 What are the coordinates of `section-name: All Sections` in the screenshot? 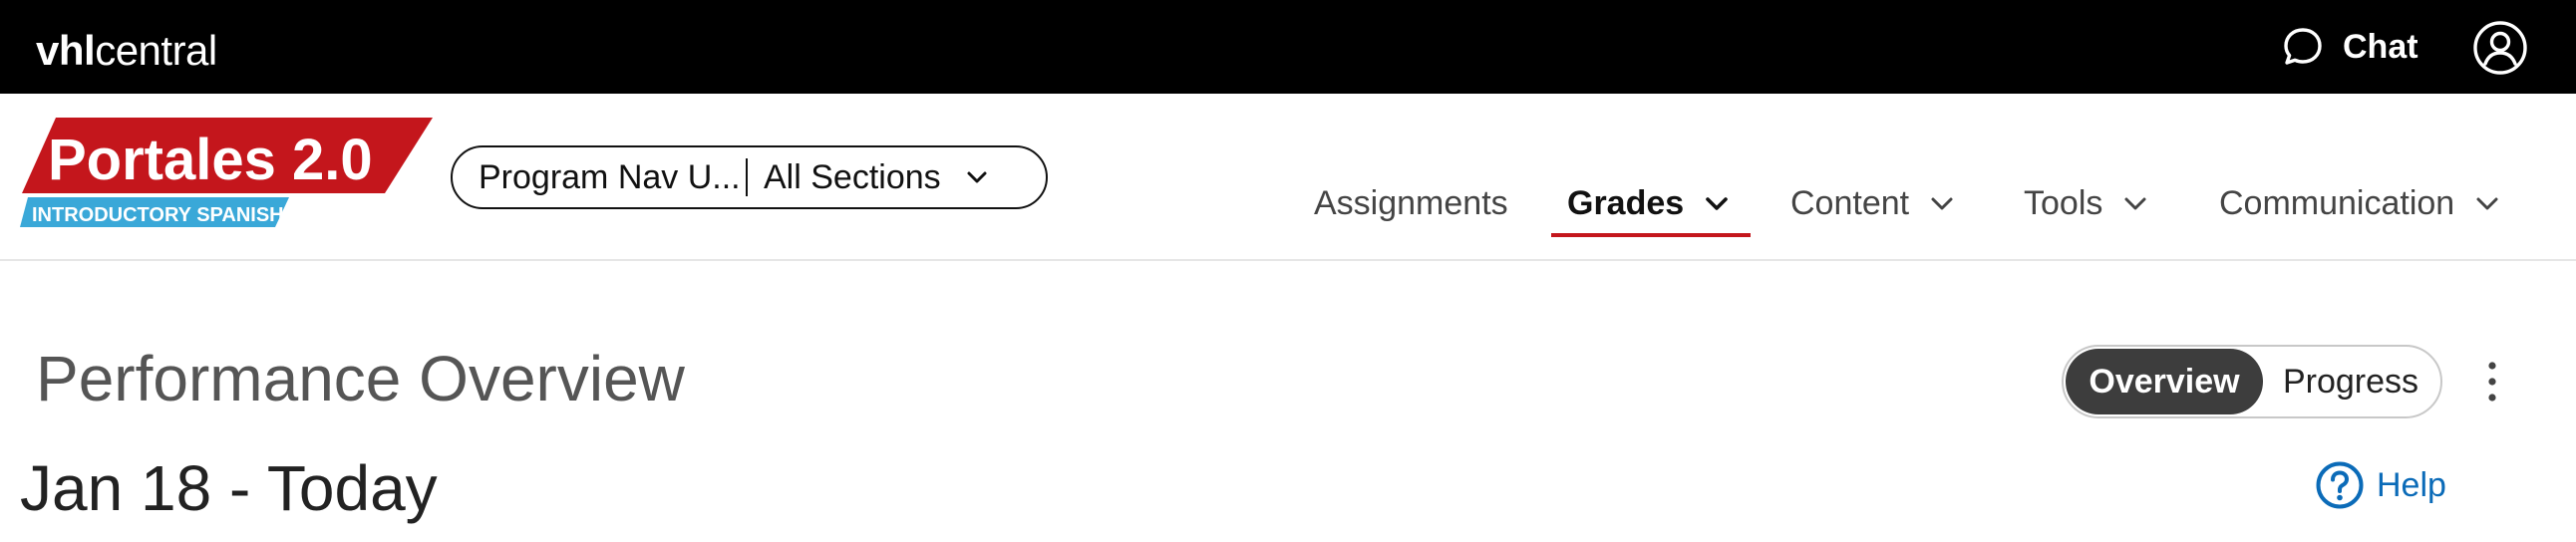 It's located at (852, 176).